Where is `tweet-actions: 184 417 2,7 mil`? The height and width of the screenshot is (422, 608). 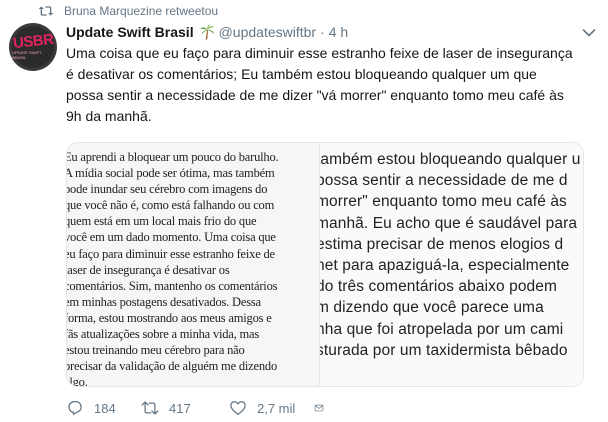 tweet-actions: 184 417 2,7 mil is located at coordinates (200, 408).